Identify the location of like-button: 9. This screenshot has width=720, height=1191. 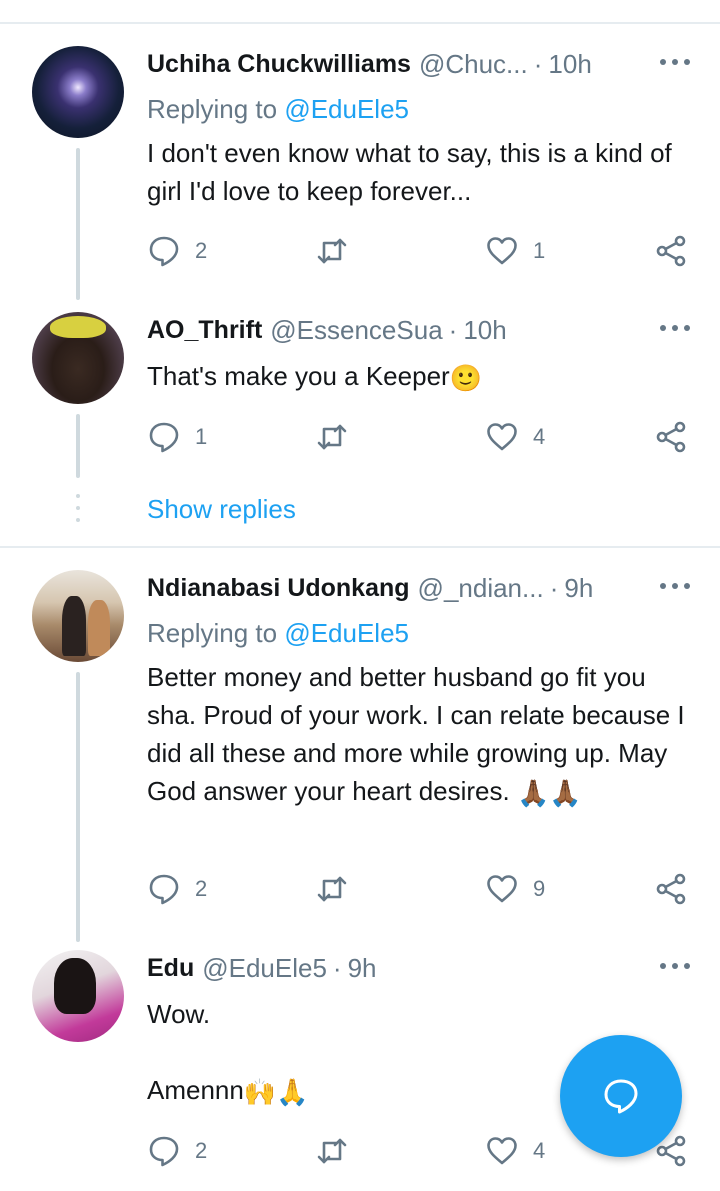
(515, 889).